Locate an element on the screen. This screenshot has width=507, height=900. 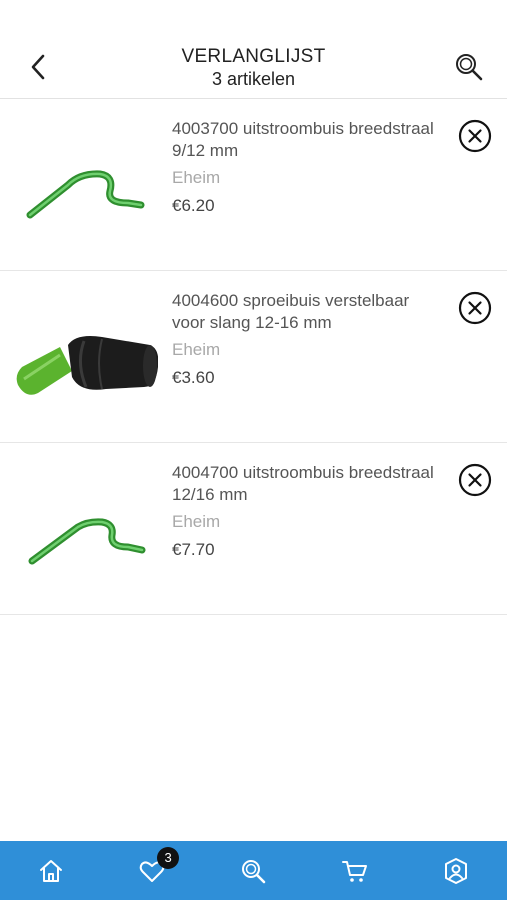
chevron-left-icon is located at coordinates (38, 67).